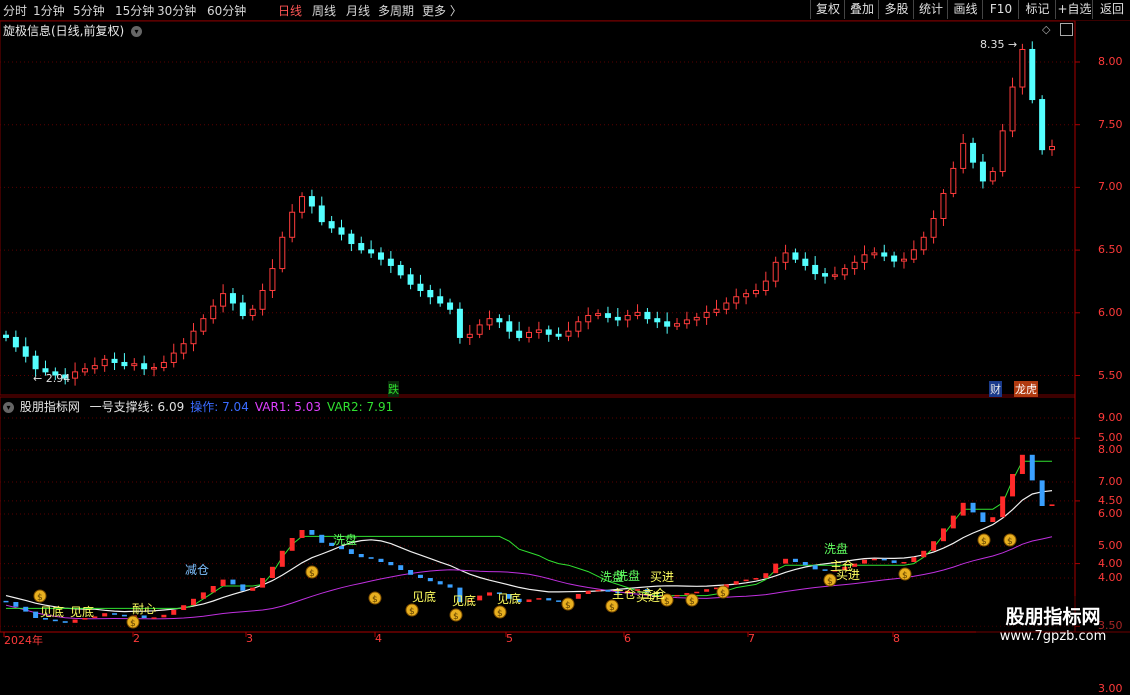 The image size is (1130, 695). Describe the element at coordinates (1046, 29) in the screenshot. I see `diamond-icon: ◇` at that location.